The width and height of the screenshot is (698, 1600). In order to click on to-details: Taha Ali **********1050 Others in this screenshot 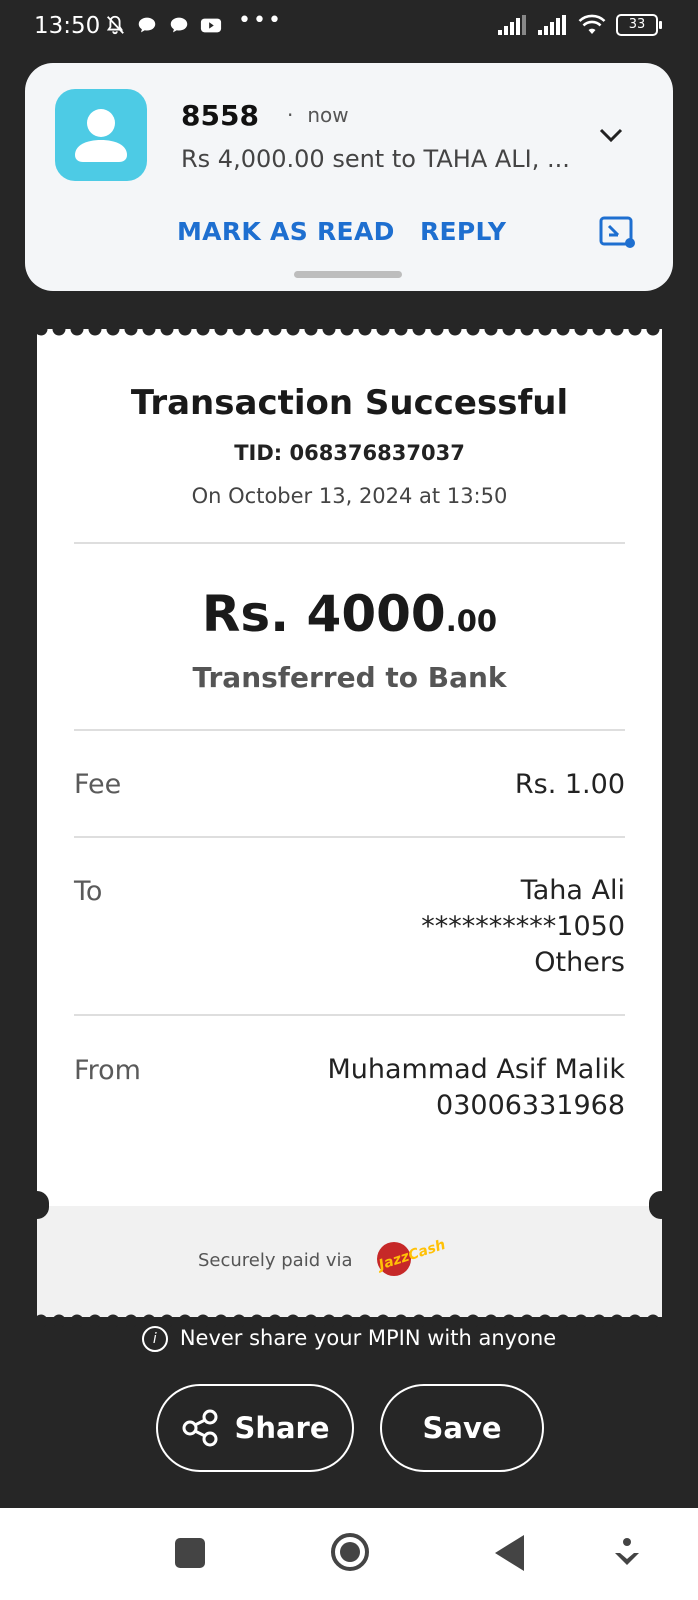, I will do `click(523, 927)`.